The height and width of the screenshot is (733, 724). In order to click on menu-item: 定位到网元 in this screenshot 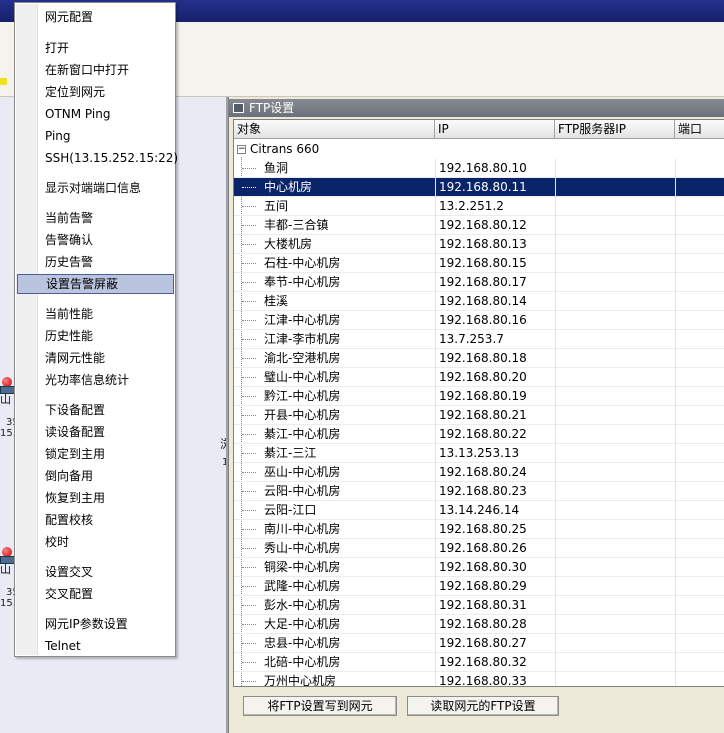, I will do `click(95, 92)`.